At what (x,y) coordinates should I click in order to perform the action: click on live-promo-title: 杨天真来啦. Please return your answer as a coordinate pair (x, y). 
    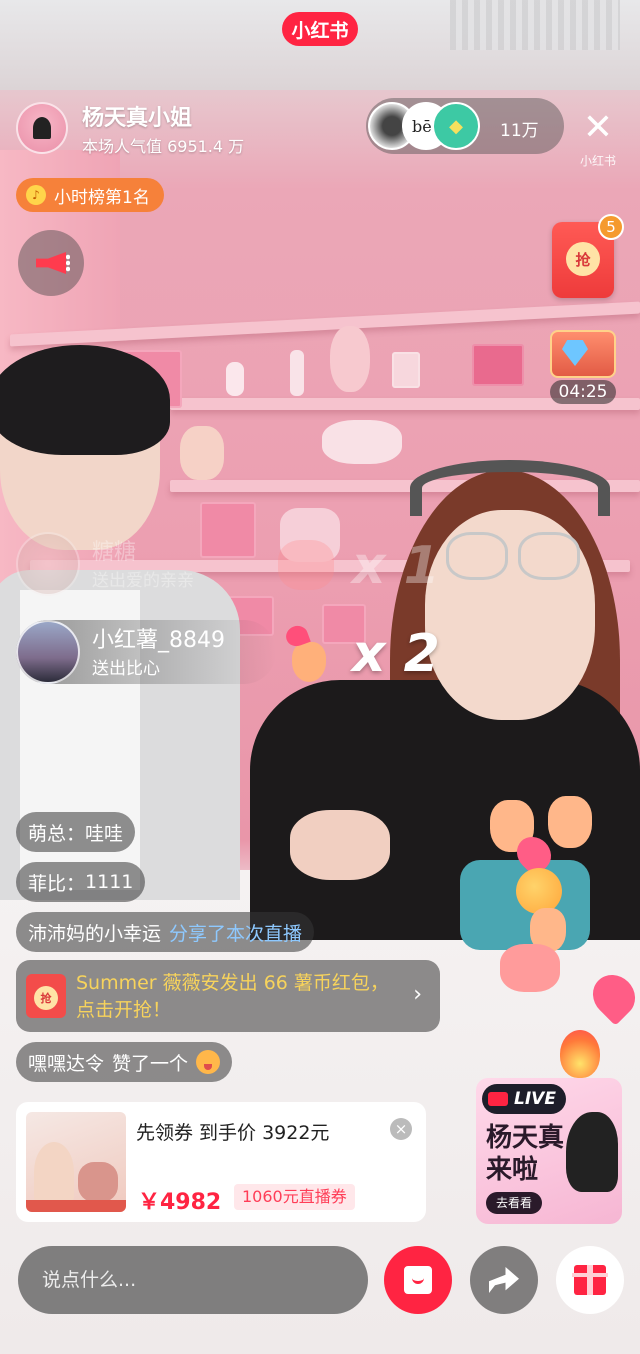
    Looking at the image, I should click on (525, 1154).